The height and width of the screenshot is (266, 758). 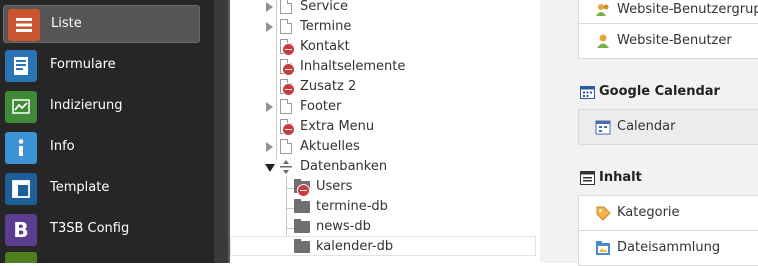 What do you see at coordinates (302, 188) in the screenshot?
I see `folder-hidden-icon` at bounding box center [302, 188].